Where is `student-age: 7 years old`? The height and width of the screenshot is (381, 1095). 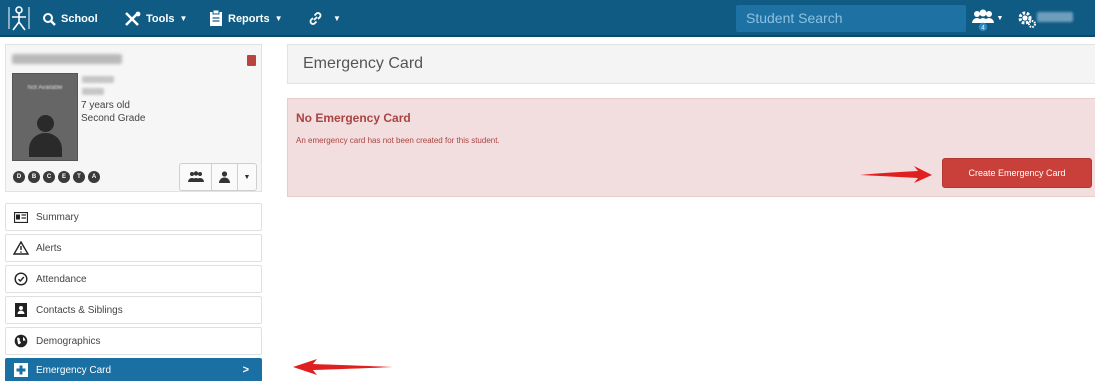
student-age: 7 years old is located at coordinates (105, 105).